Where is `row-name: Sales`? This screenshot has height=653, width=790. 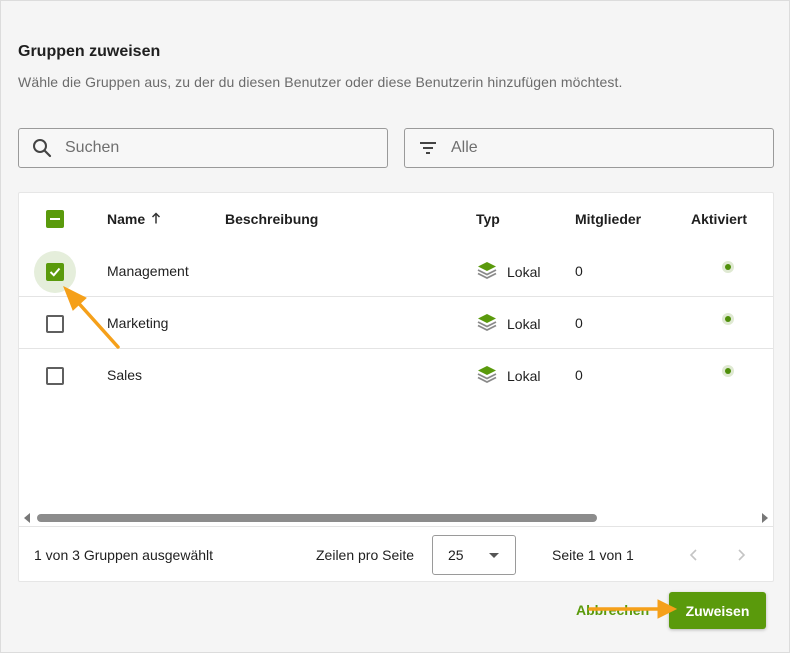
row-name: Sales is located at coordinates (125, 375).